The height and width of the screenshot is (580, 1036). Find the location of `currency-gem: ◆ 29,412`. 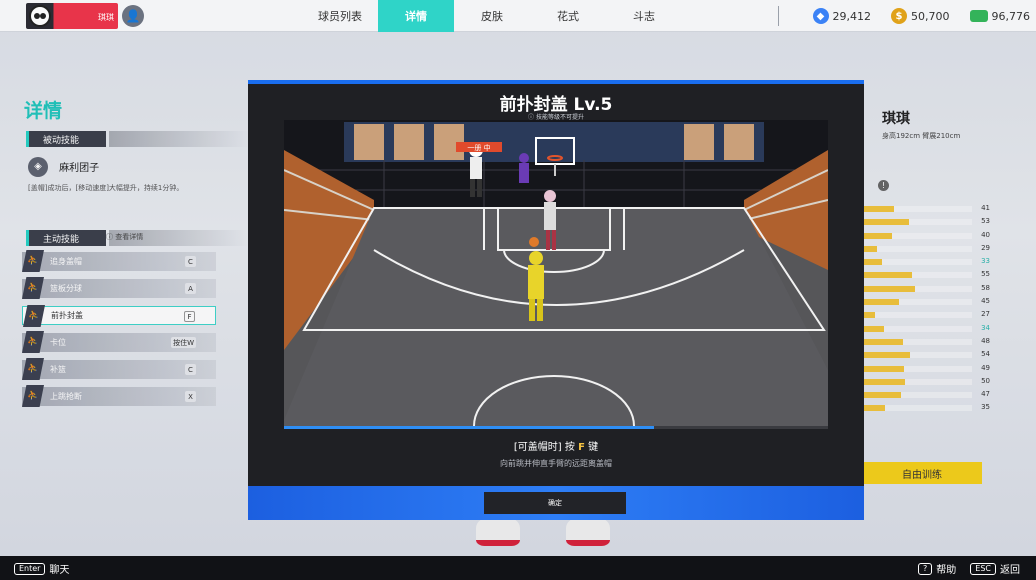

currency-gem: ◆ 29,412 is located at coordinates (842, 16).